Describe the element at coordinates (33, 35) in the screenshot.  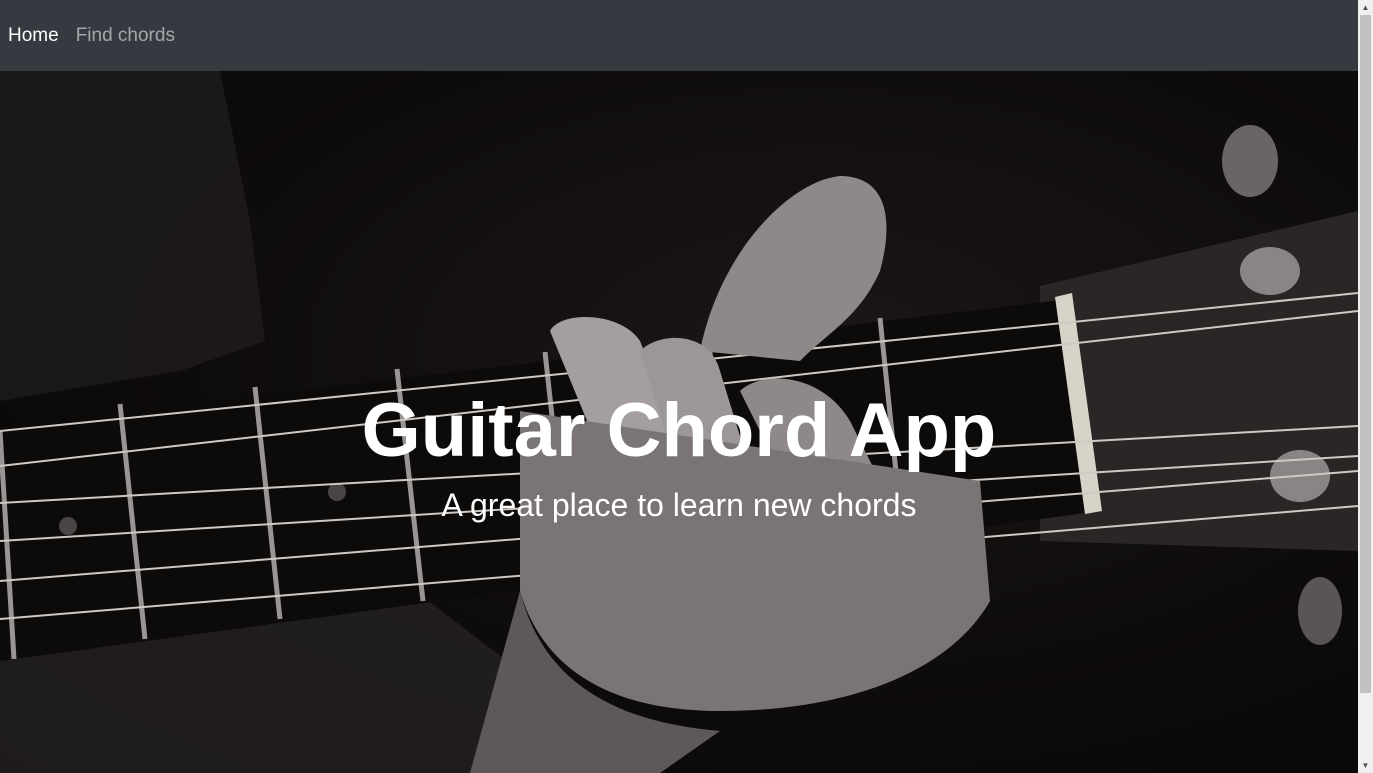
I see `nav-home-link: Home` at that location.